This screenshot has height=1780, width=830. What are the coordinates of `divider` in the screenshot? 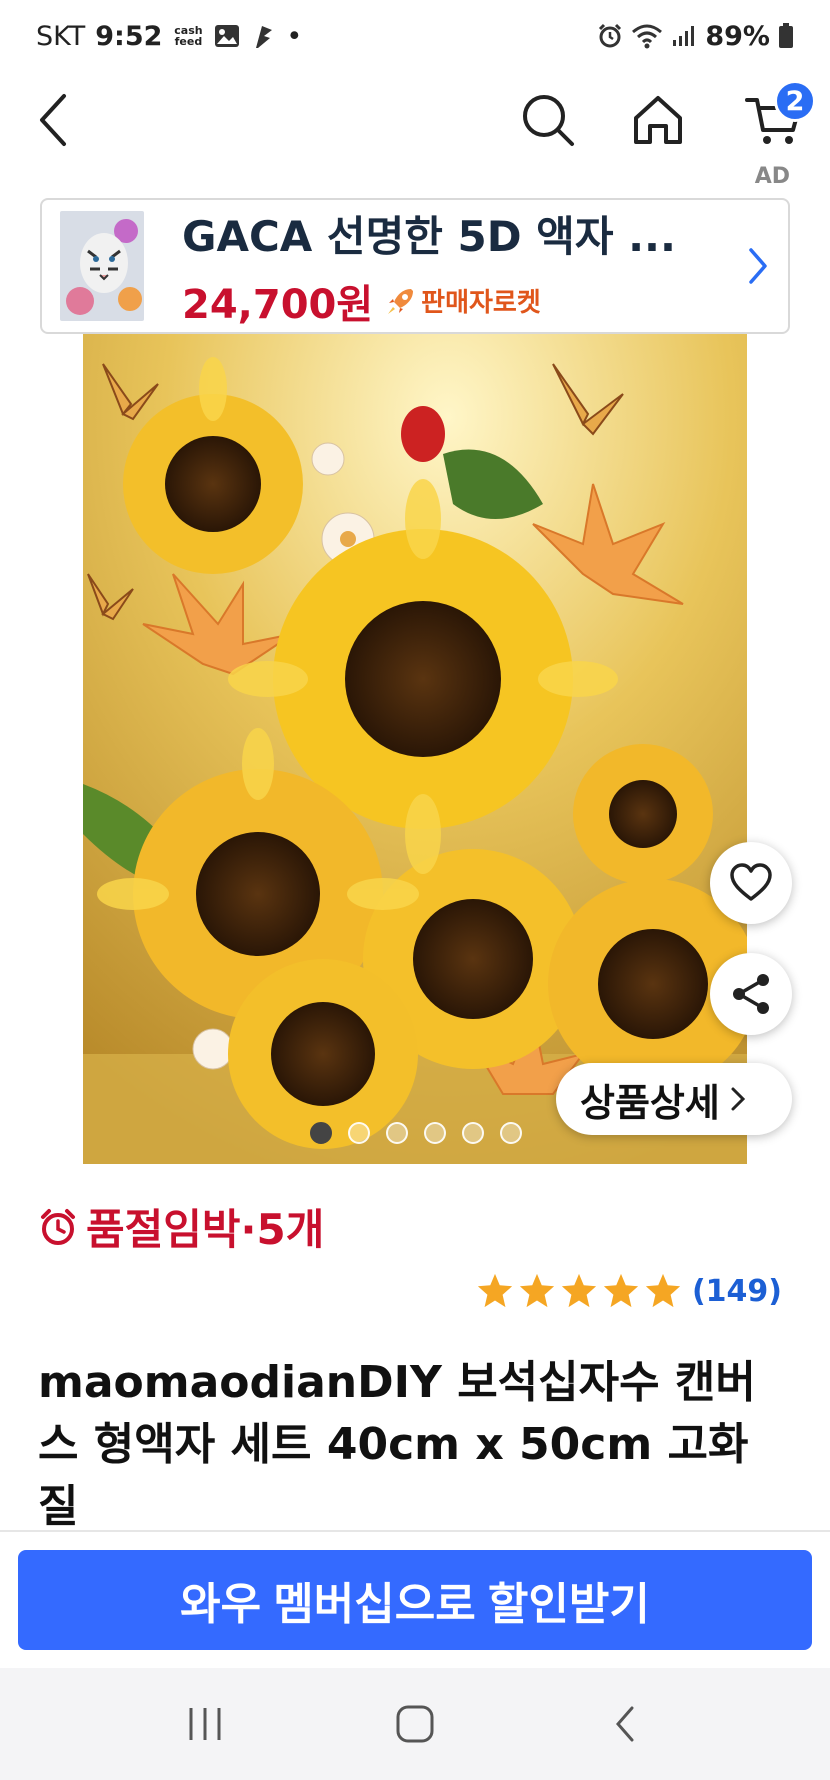 It's located at (415, 1531).